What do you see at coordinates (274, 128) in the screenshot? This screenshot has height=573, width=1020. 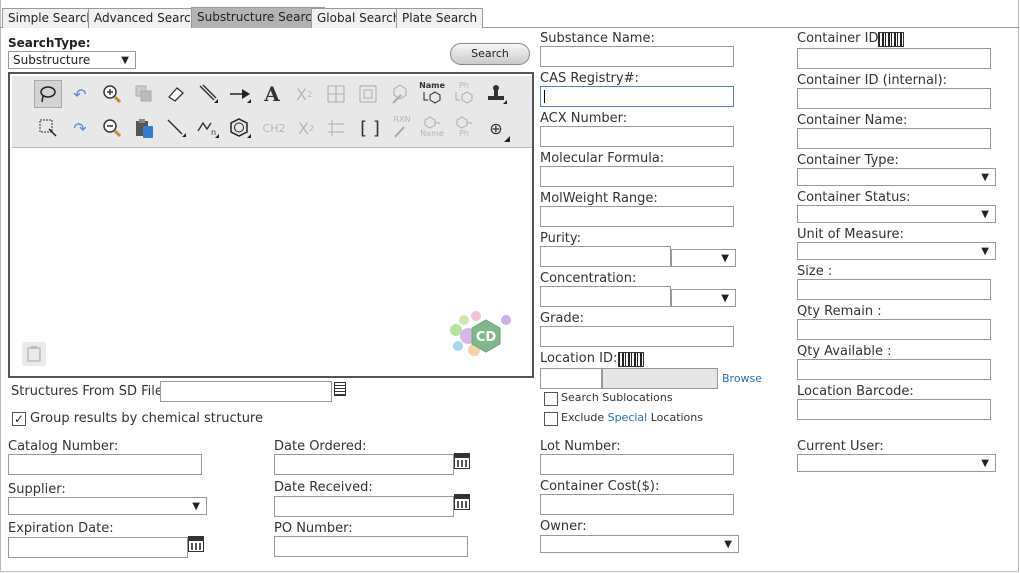 I see `ch2-icon: CH2` at bounding box center [274, 128].